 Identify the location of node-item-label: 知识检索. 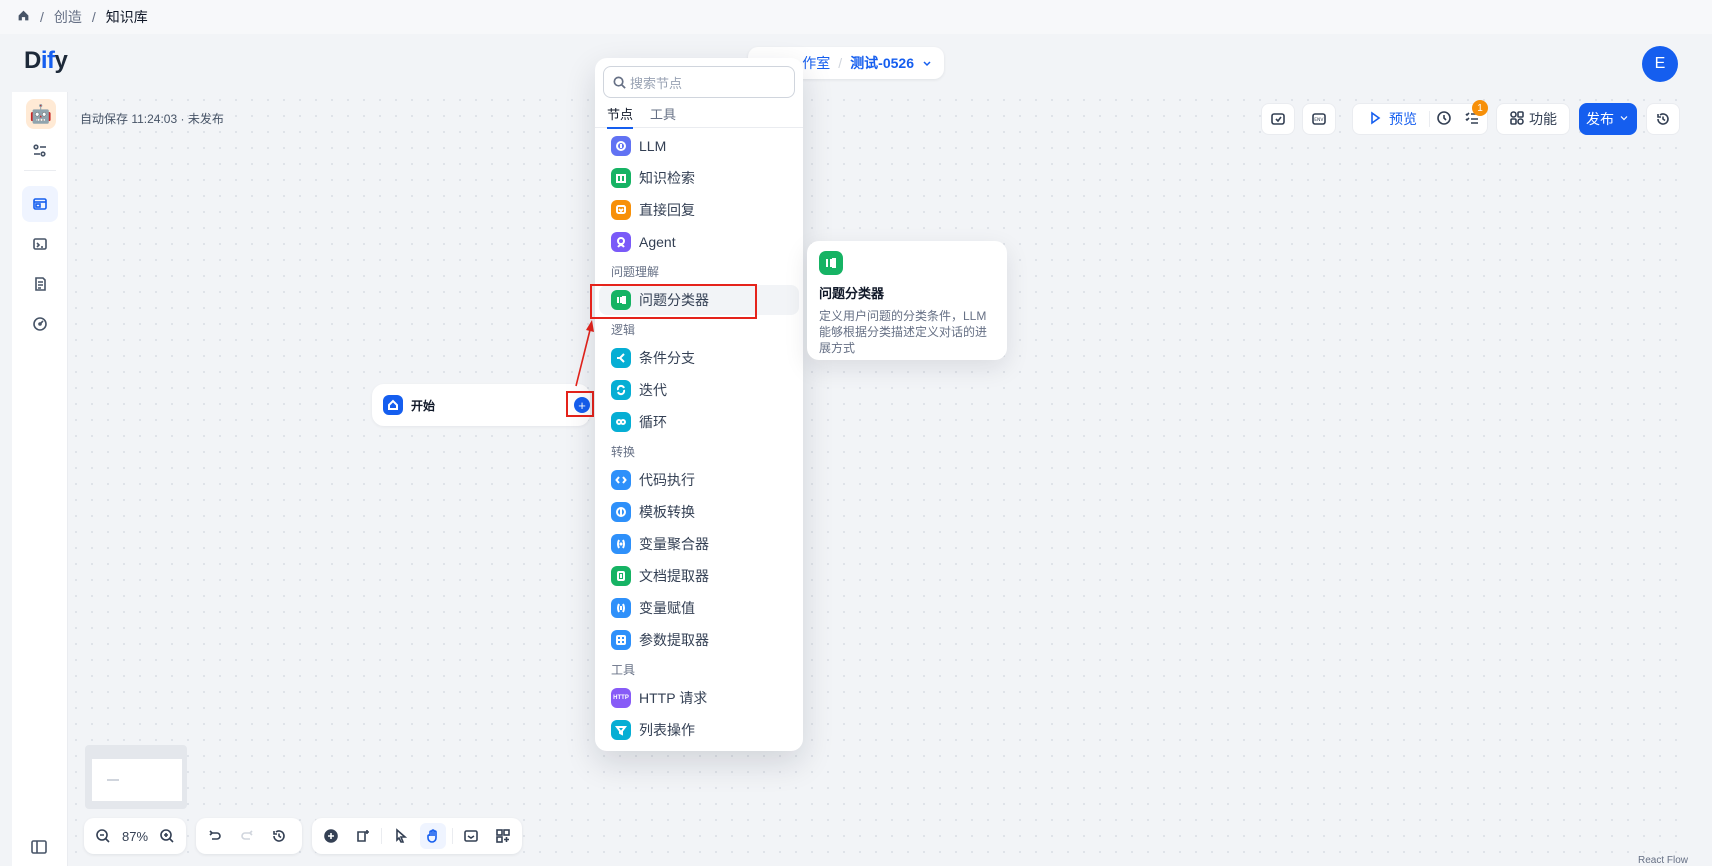
(667, 178).